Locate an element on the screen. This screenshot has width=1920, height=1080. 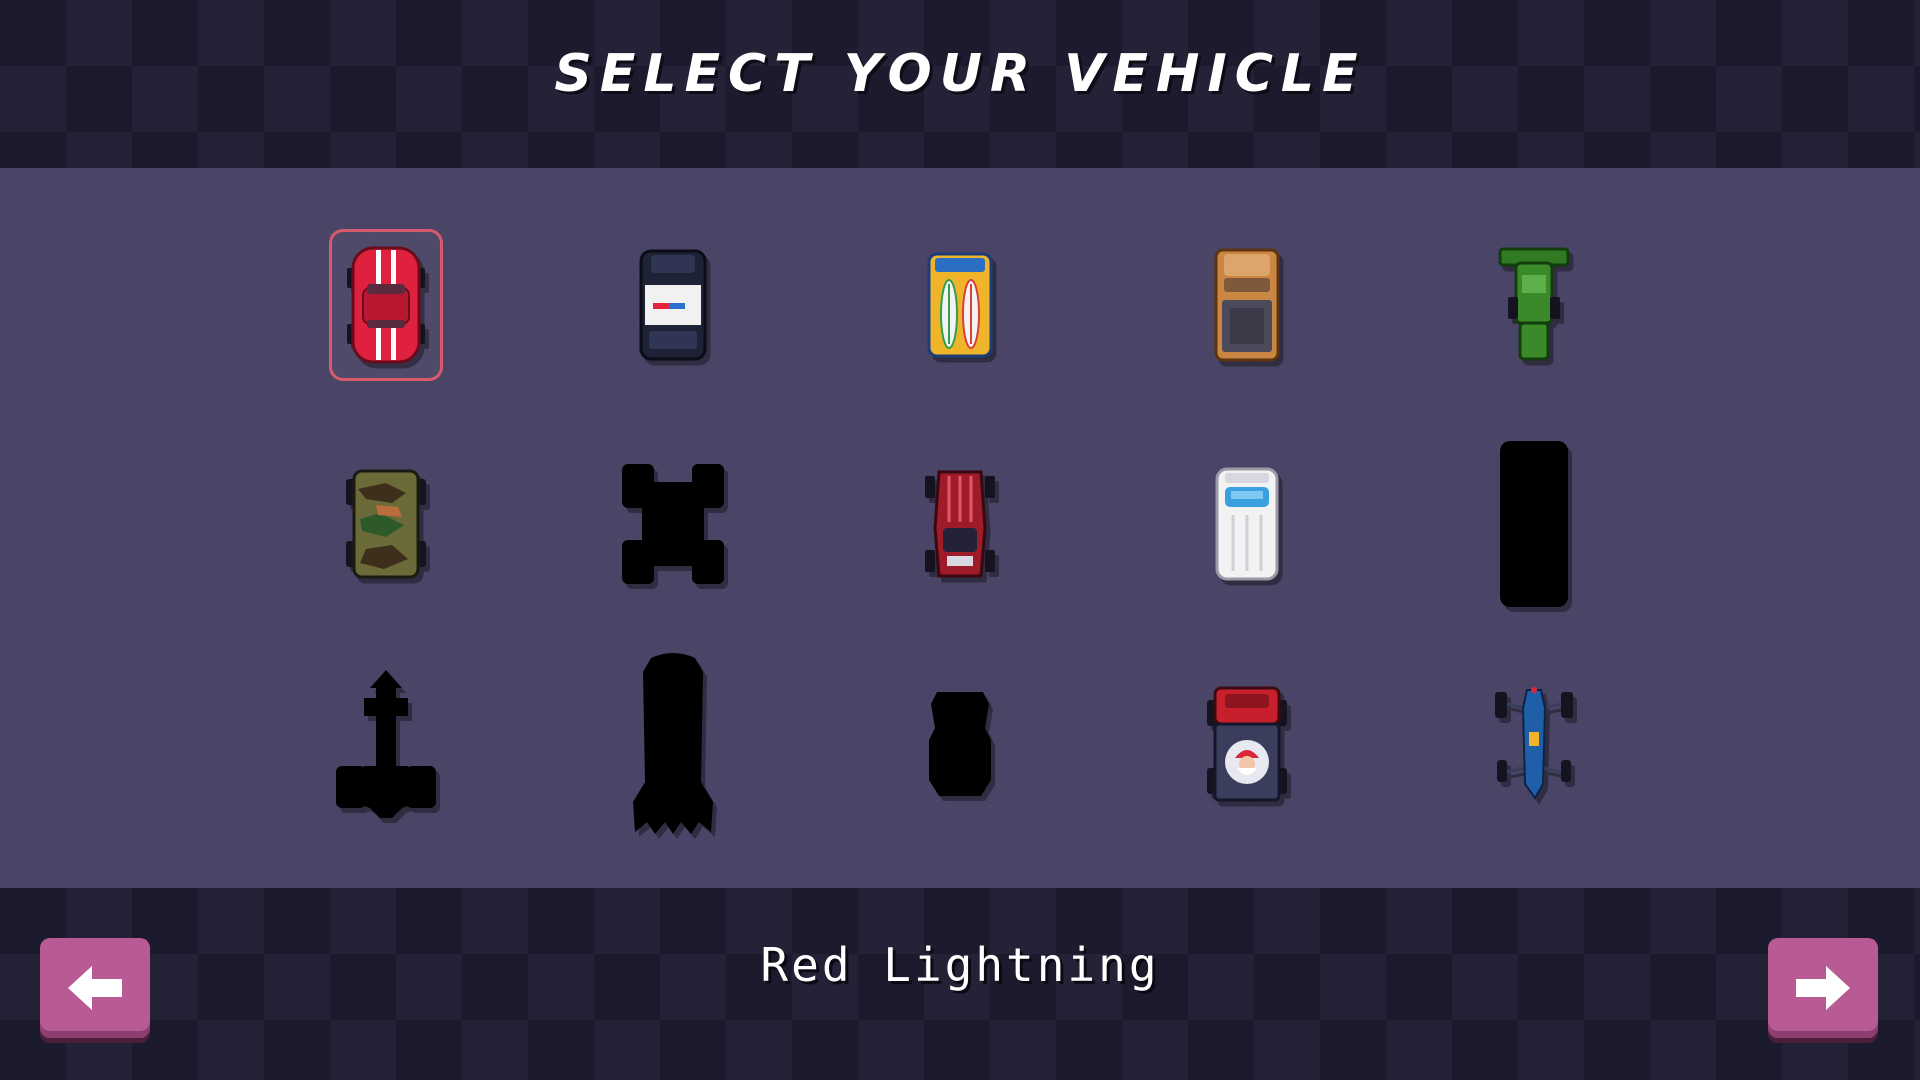
vehicle-slot-shuttle-locked is located at coordinates (673, 743).